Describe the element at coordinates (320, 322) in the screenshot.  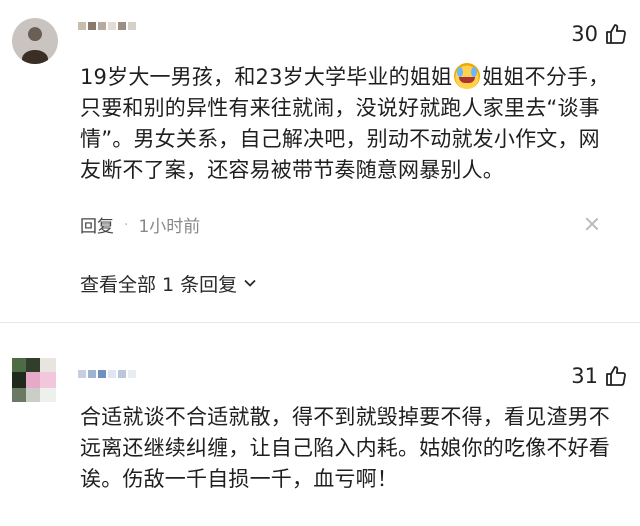
I see `divider` at that location.